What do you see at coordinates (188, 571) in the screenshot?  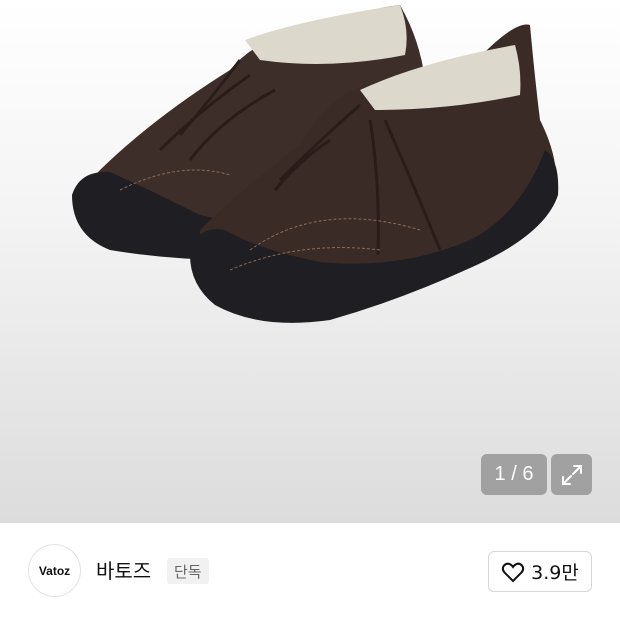 I see `exclusive-badge: 단독` at bounding box center [188, 571].